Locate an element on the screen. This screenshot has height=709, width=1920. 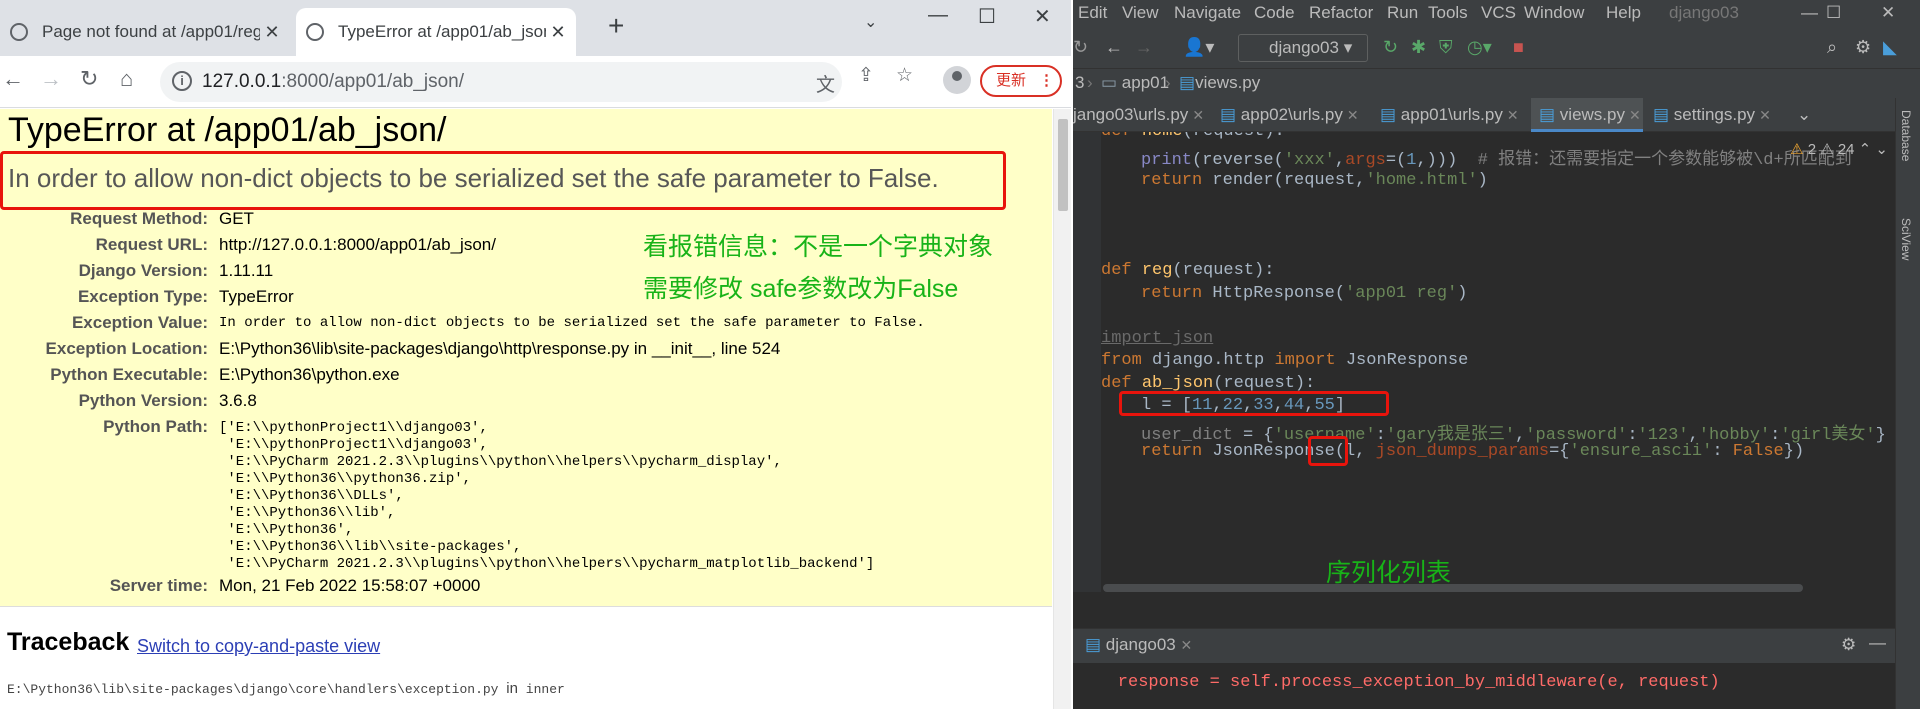
meta-value: TypeError is located at coordinates (256, 296).